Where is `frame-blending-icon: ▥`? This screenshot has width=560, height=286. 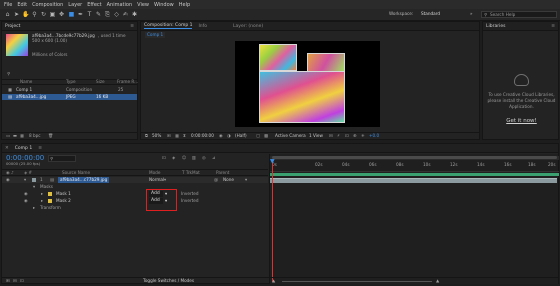
frame-blending-icon: ▥ is located at coordinates (194, 158).